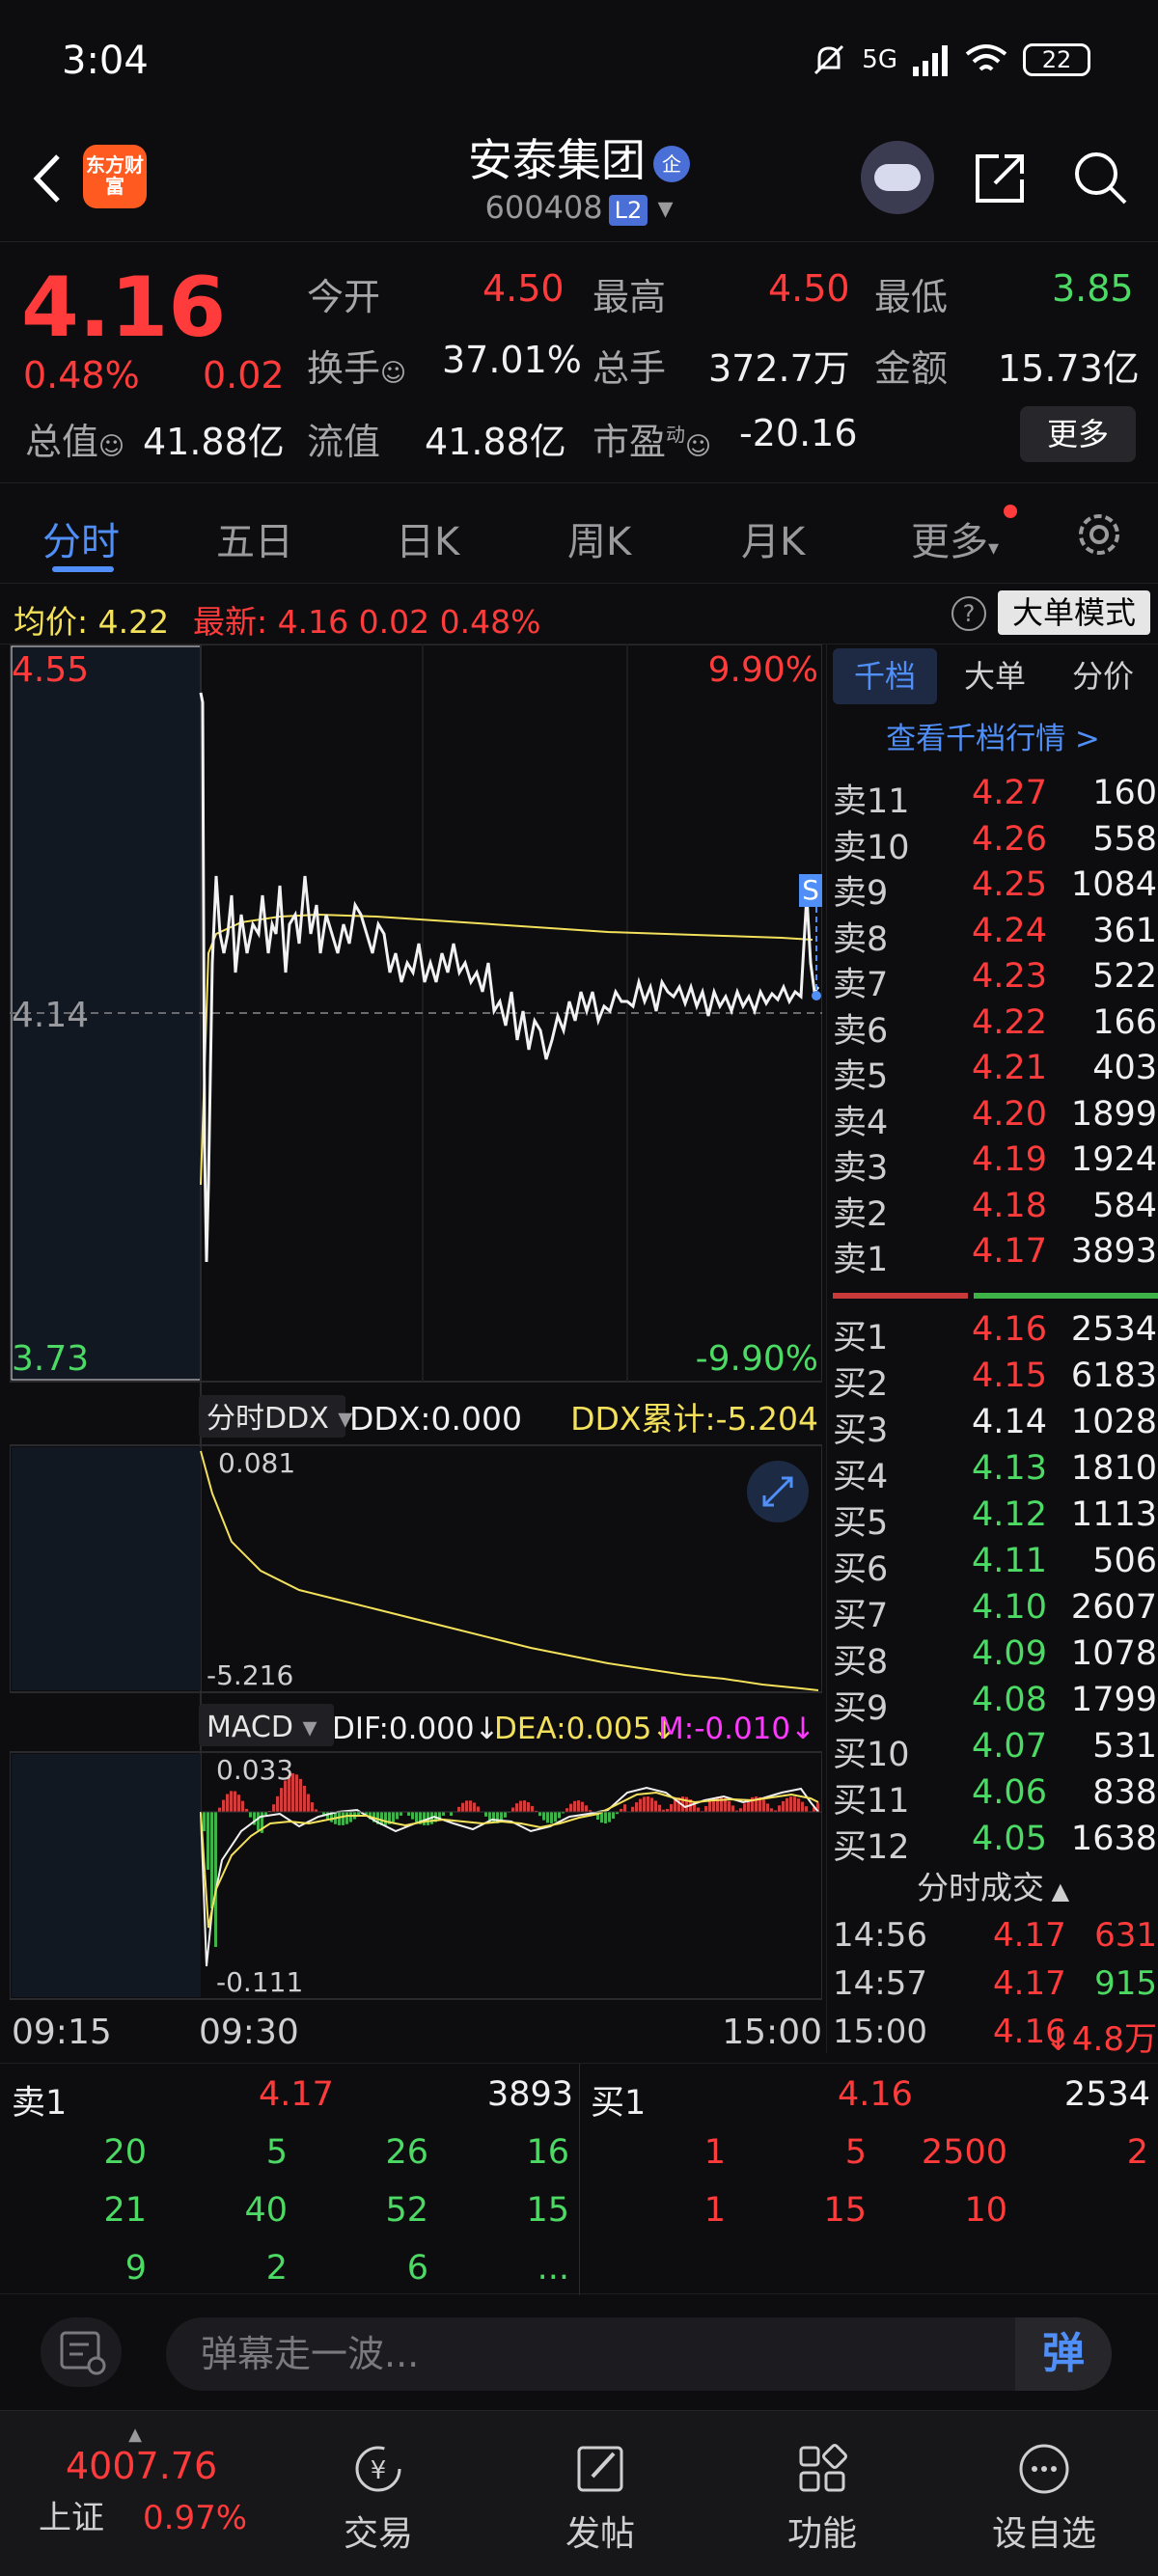 The width and height of the screenshot is (1158, 2576). What do you see at coordinates (992, 887) in the screenshot?
I see `ask-row: 卖9 4.25 1084` at bounding box center [992, 887].